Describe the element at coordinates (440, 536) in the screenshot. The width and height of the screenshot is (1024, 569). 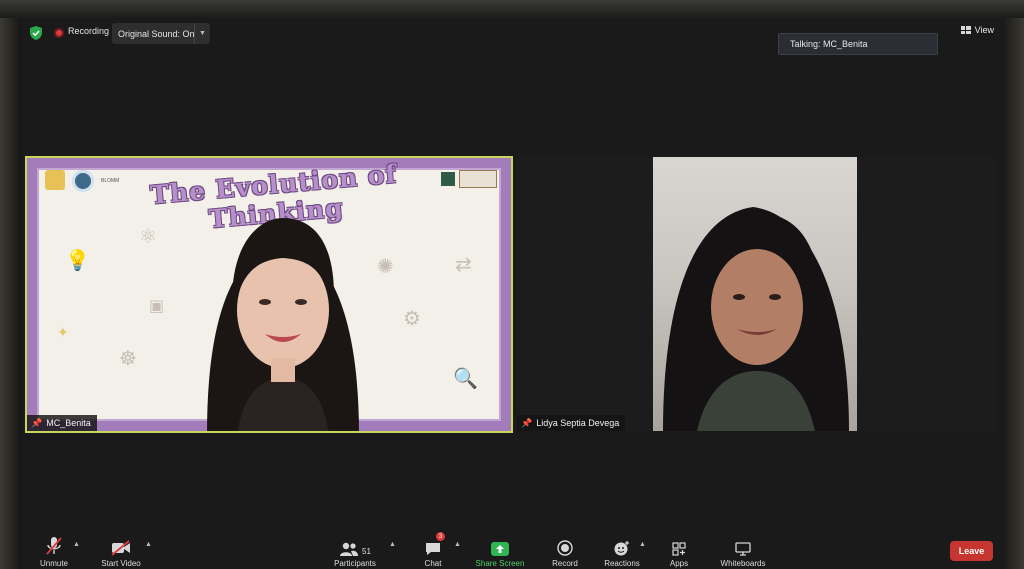
I see `chat-unread-badge: 3` at that location.